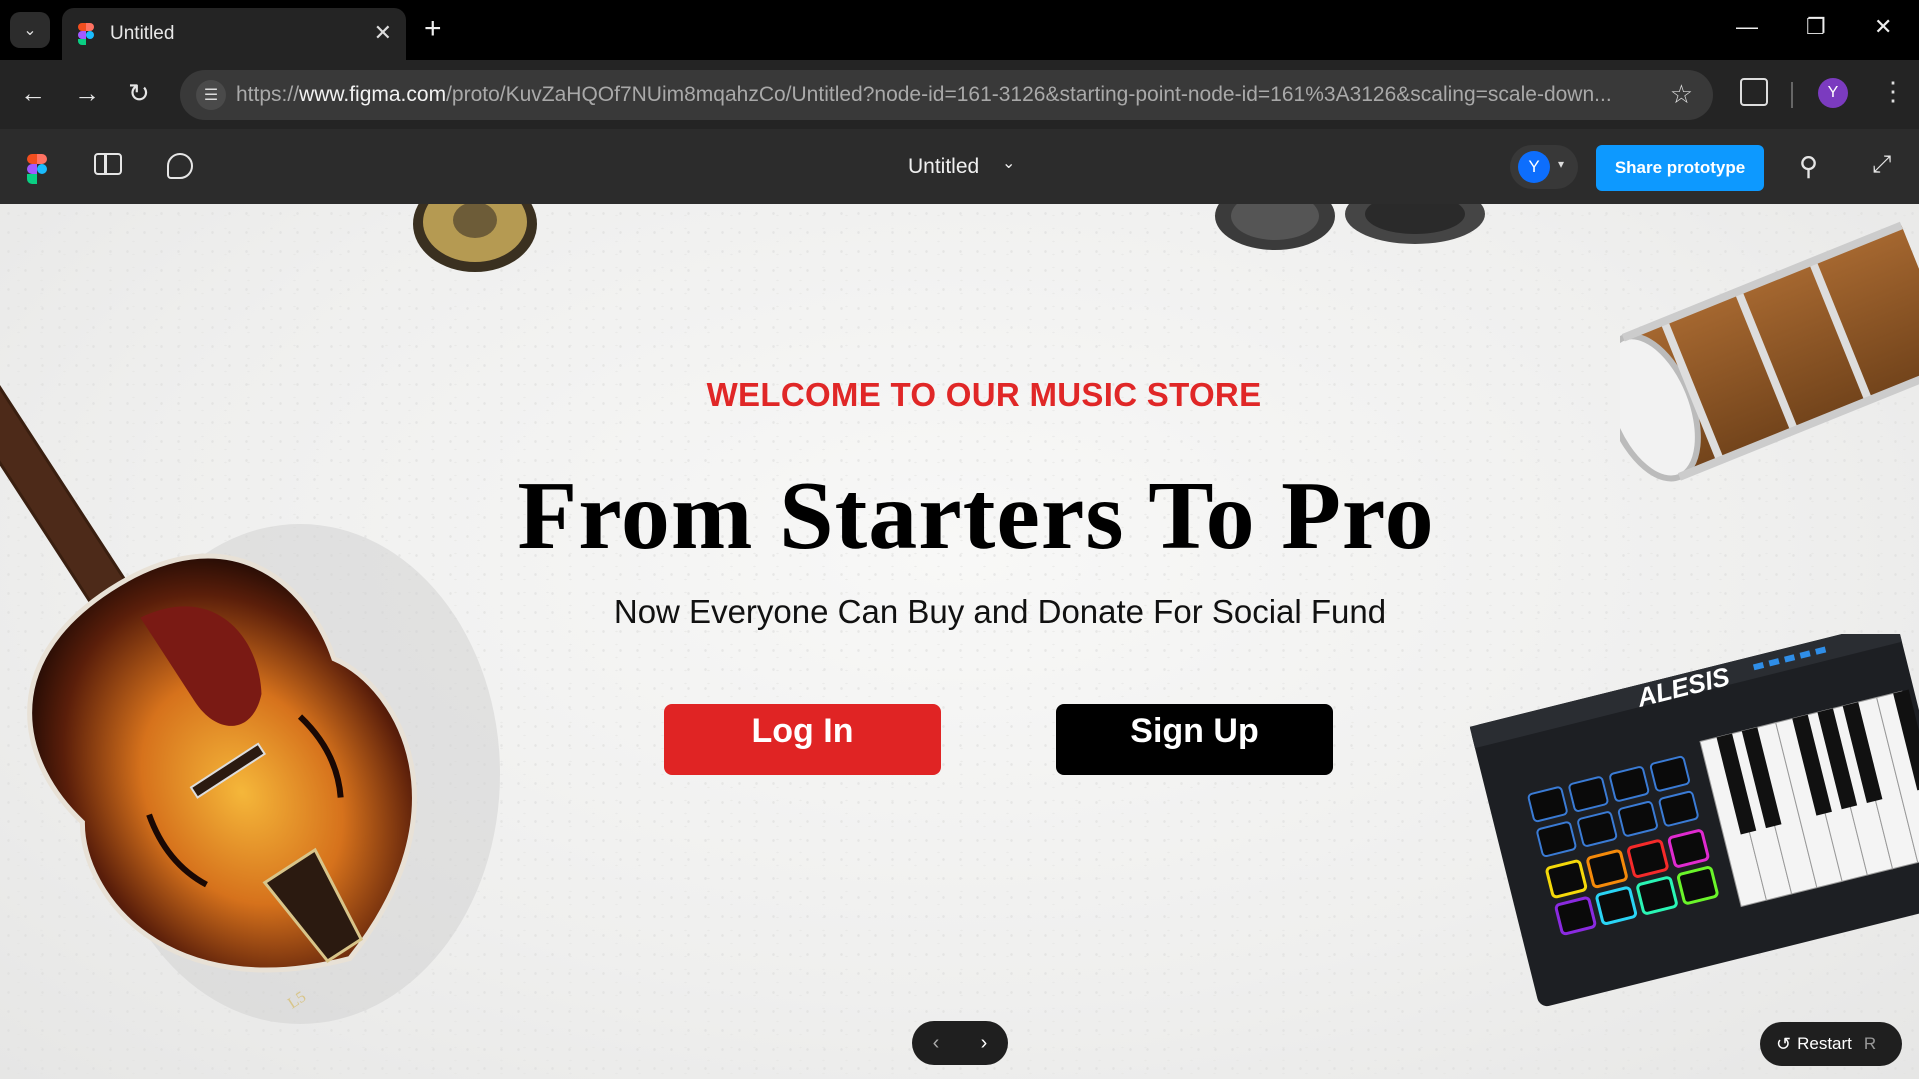 This screenshot has width=1919, height=1079. I want to click on browser-menu-icon: ⋮, so click(1893, 91).